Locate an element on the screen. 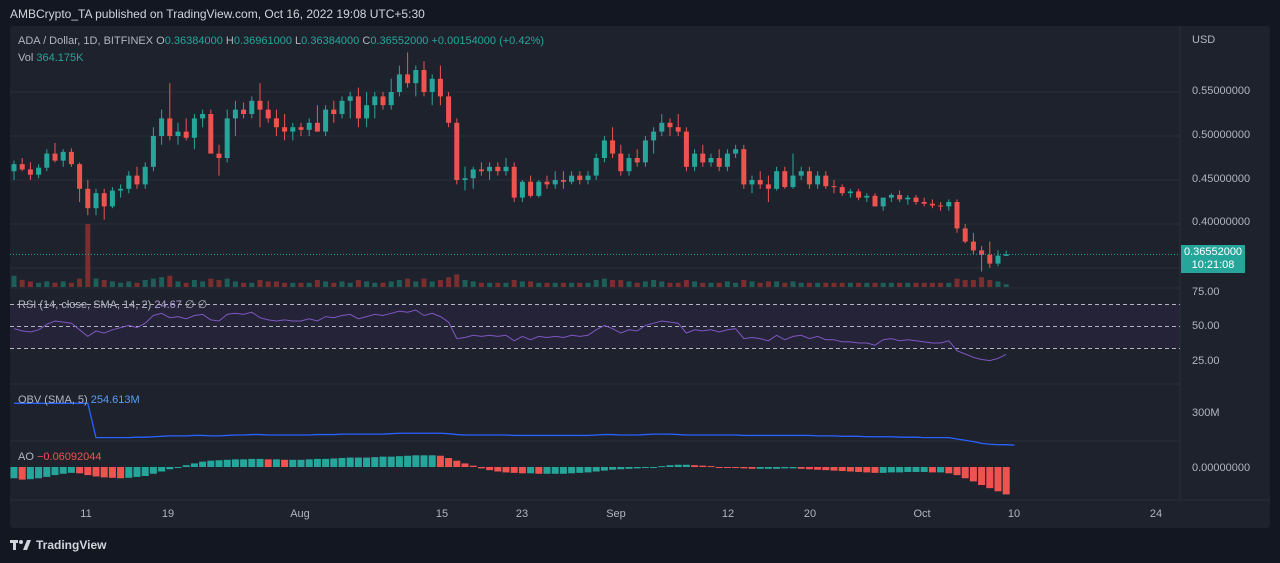 Image resolution: width=1280 pixels, height=563 pixels. time-tick: 23 is located at coordinates (522, 514).